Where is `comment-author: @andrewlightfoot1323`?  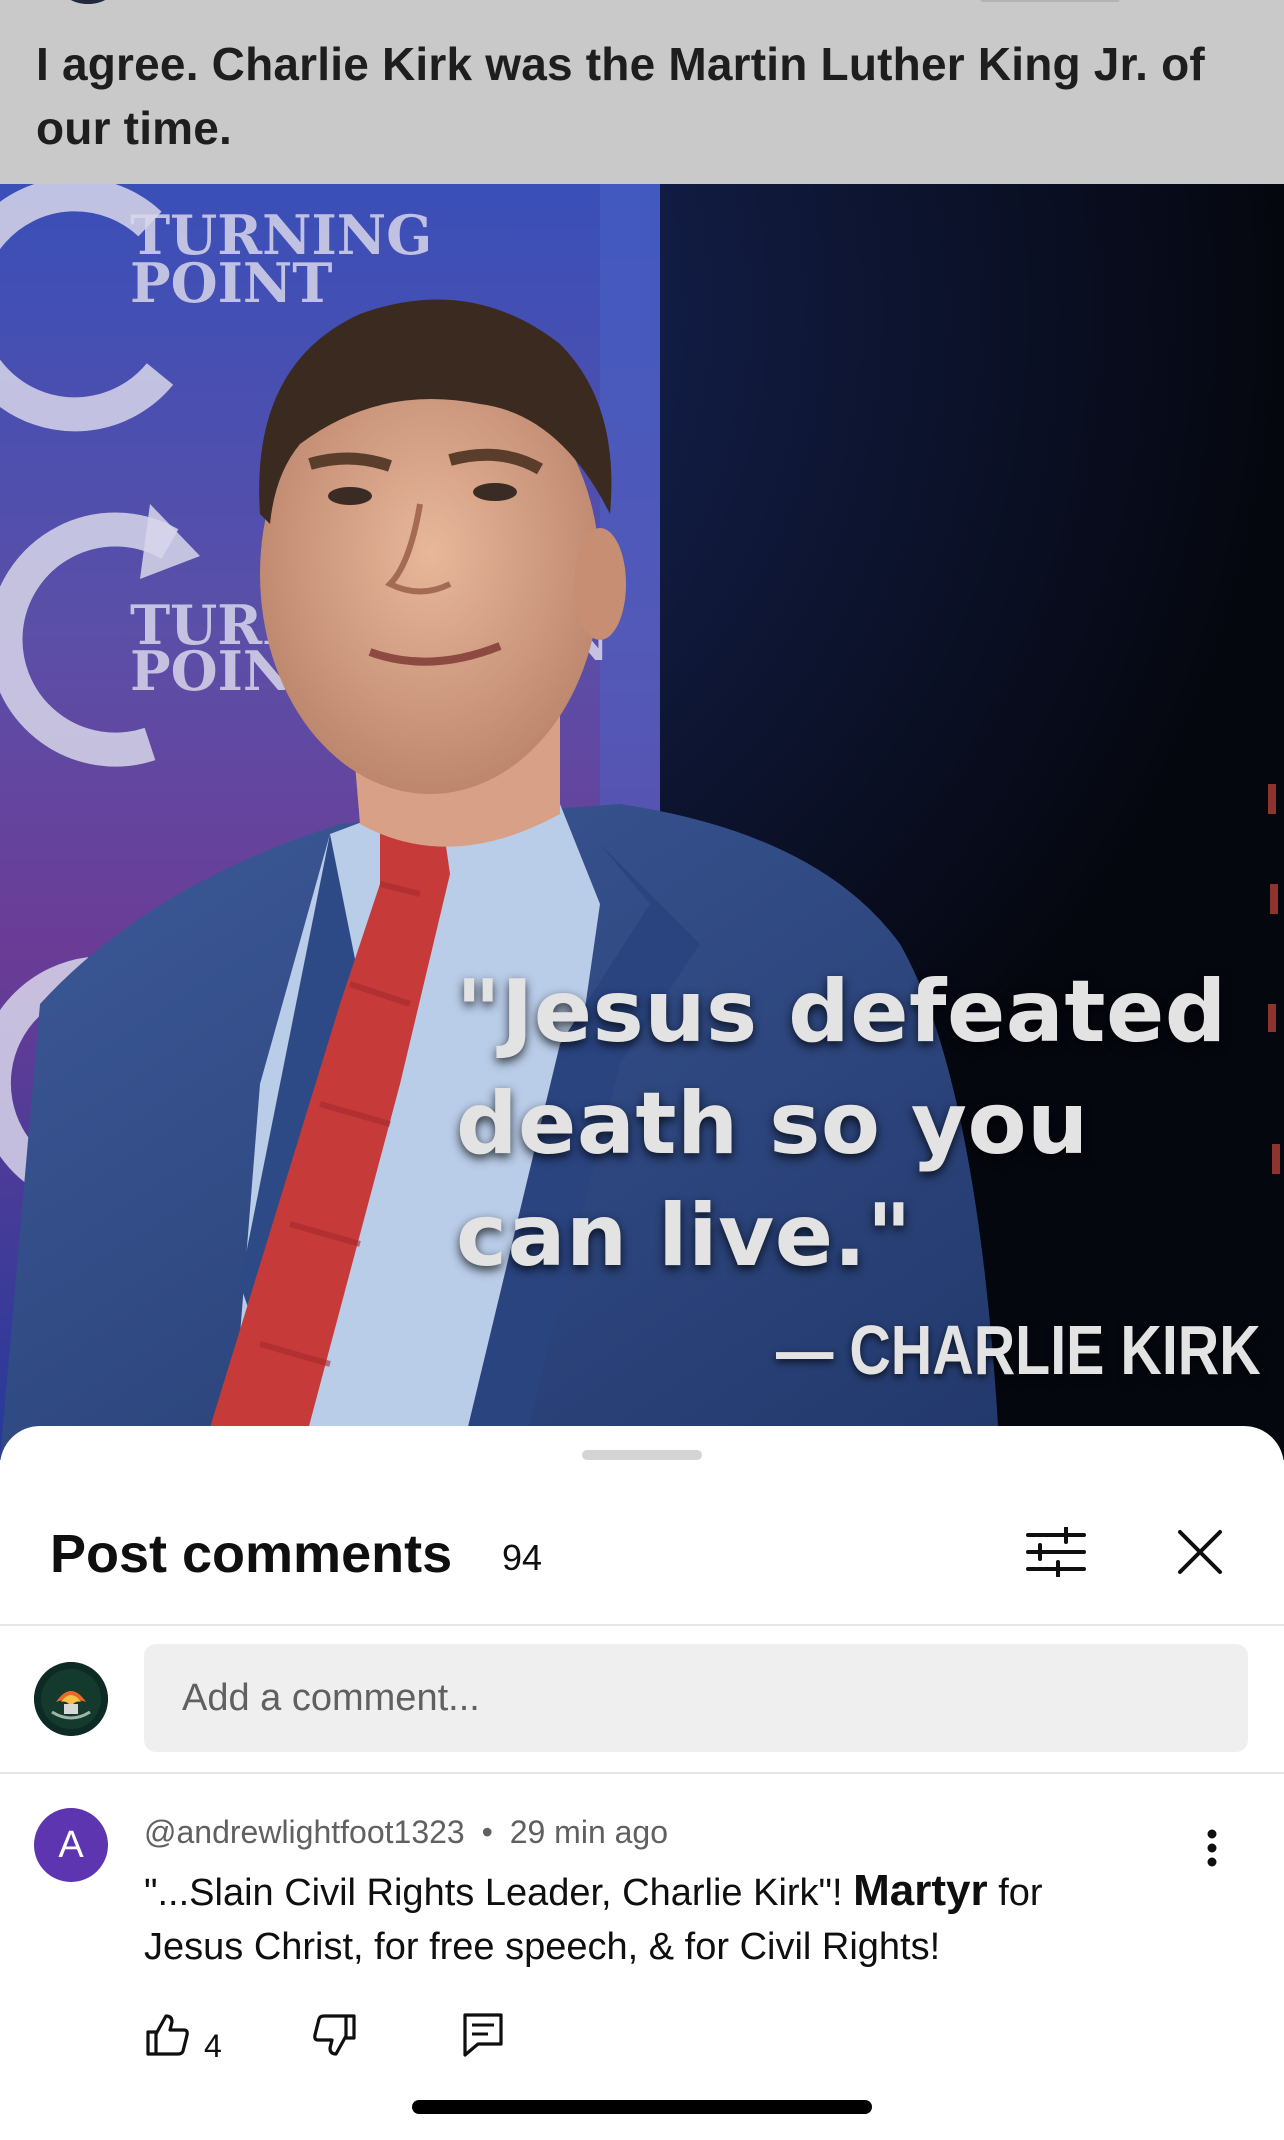 comment-author: @andrewlightfoot1323 is located at coordinates (304, 1832).